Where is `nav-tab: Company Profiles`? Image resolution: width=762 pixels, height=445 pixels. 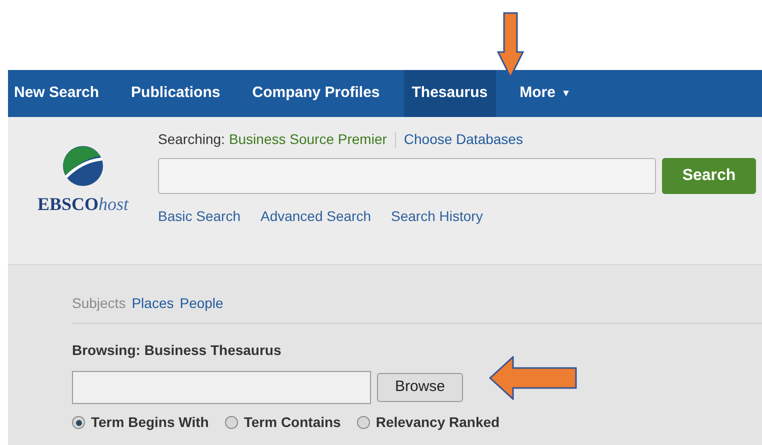 nav-tab: Company Profiles is located at coordinates (316, 93).